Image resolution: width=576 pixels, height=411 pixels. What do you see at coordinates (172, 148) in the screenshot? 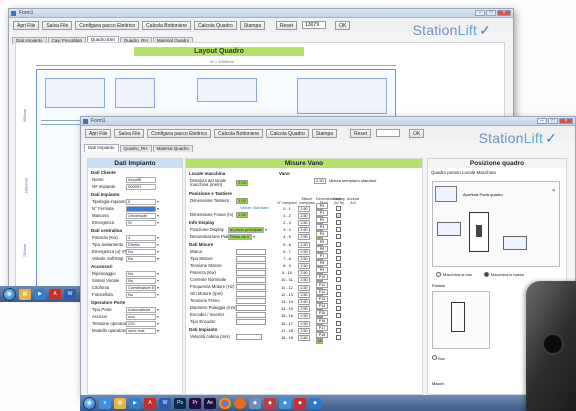
I see `tab-material-quadro: Material Quadro` at bounding box center [172, 148].